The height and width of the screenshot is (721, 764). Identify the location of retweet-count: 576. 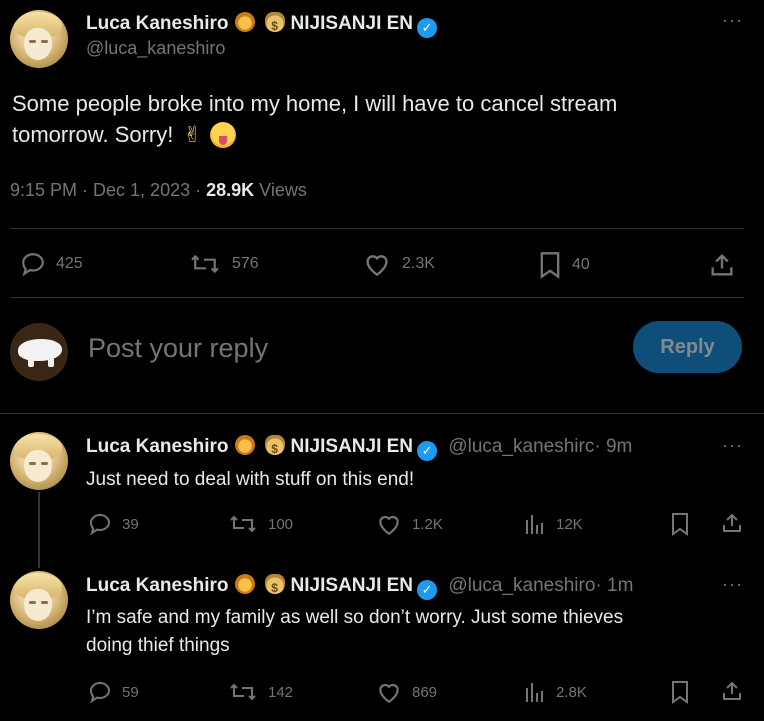
(245, 263).